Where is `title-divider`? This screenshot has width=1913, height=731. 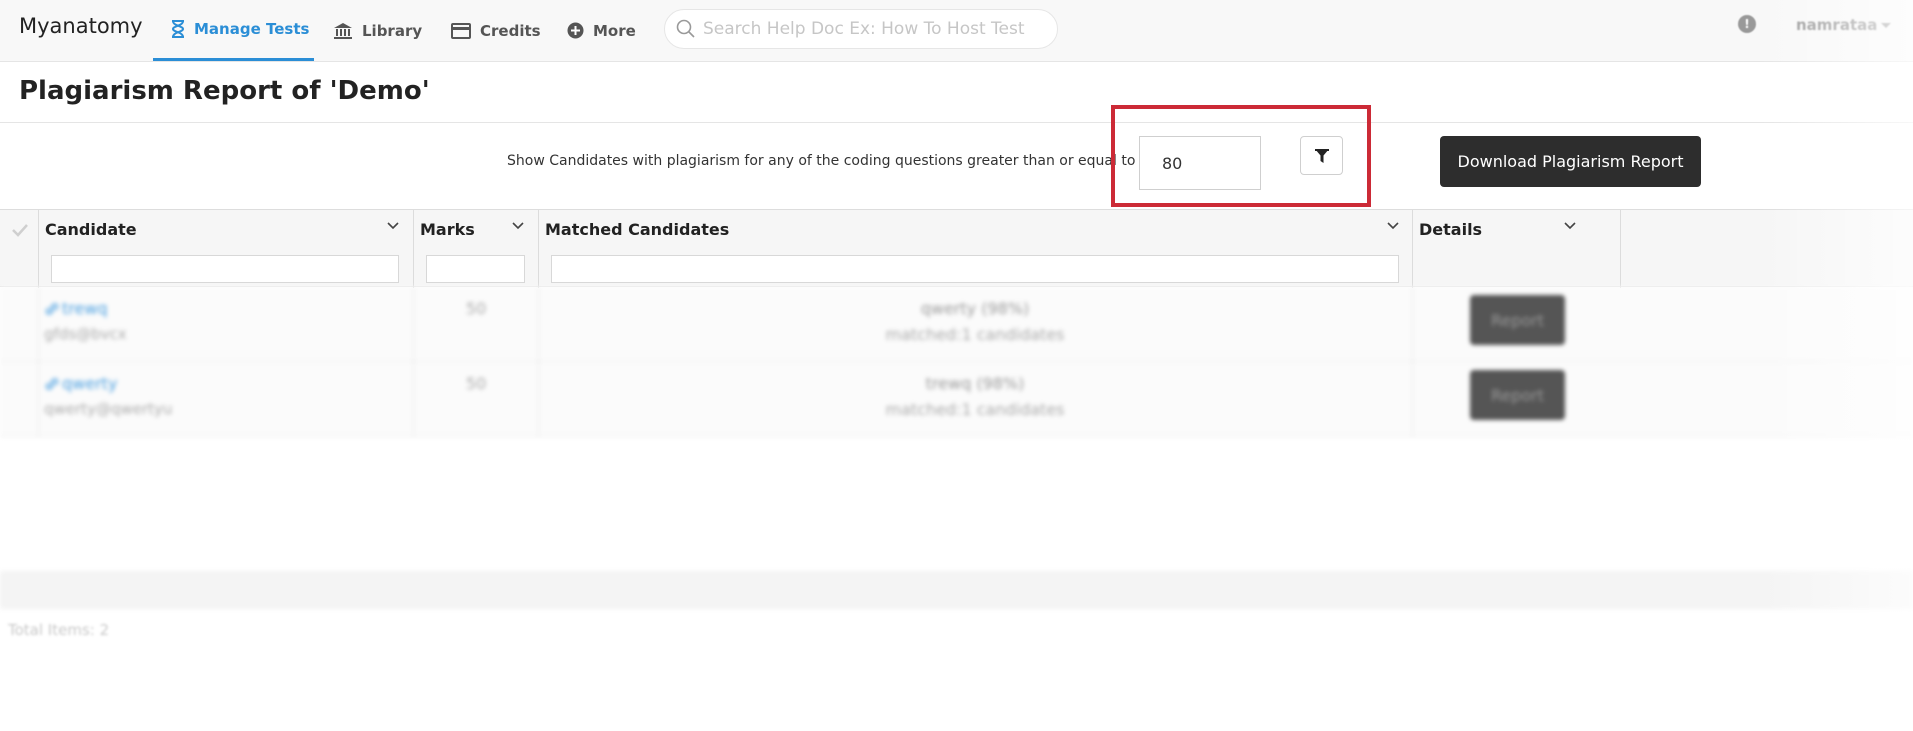
title-divider is located at coordinates (956, 122).